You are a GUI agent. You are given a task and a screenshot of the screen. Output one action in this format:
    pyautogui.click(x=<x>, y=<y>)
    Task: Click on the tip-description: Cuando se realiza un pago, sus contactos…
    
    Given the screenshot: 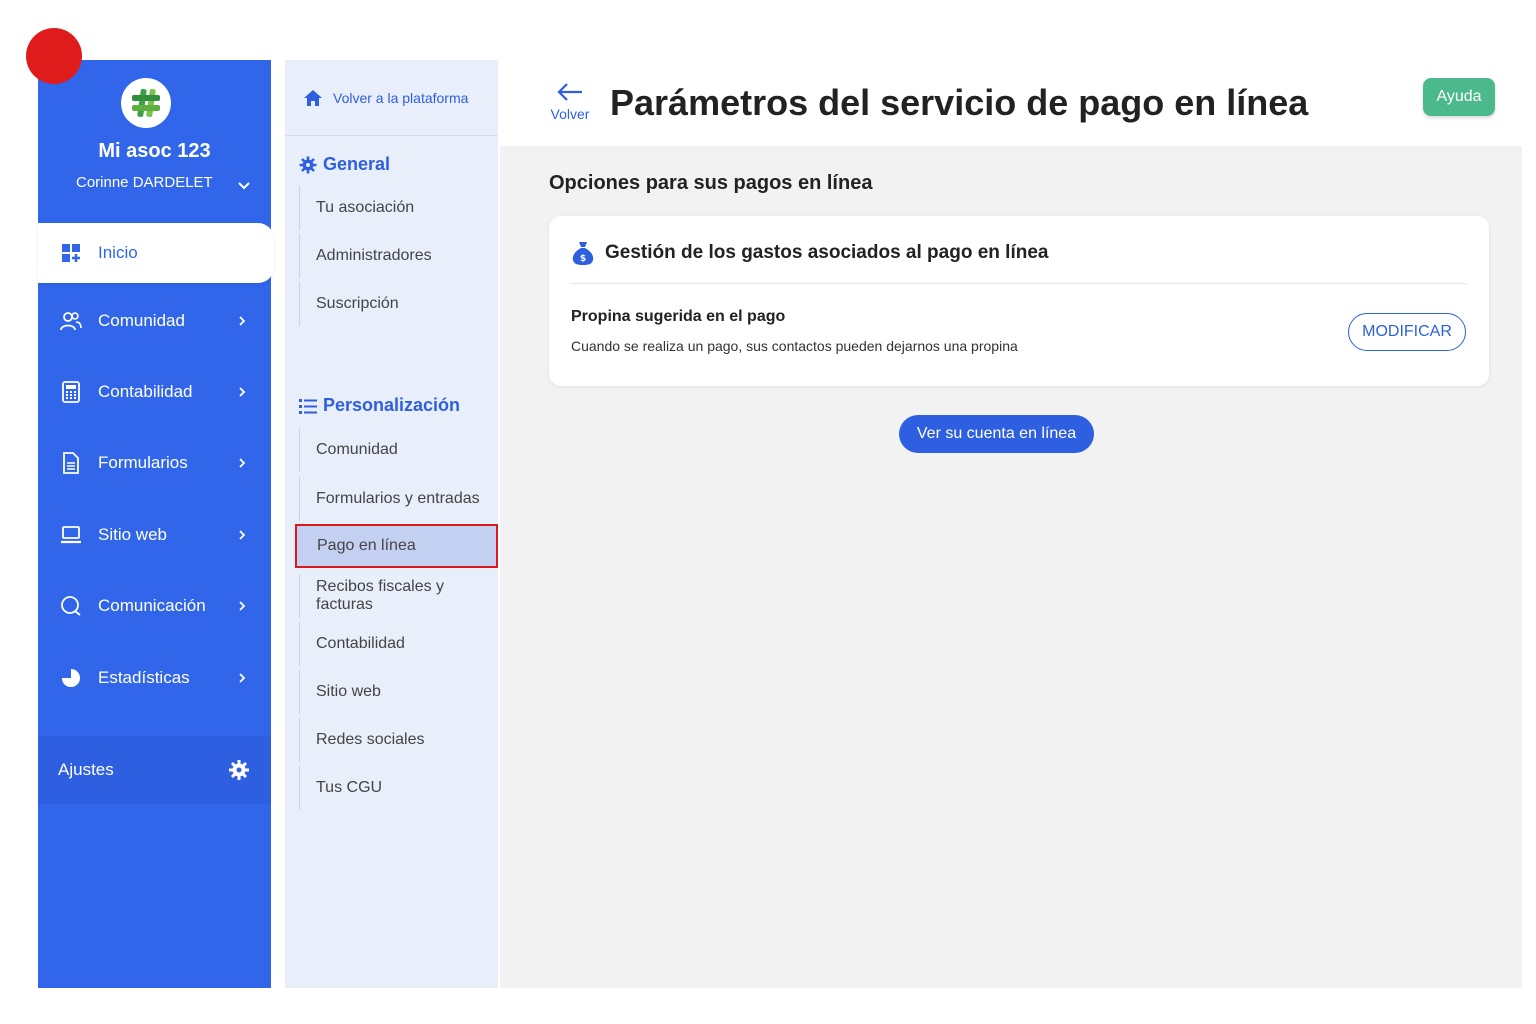 What is the action you would take?
    pyautogui.click(x=794, y=346)
    